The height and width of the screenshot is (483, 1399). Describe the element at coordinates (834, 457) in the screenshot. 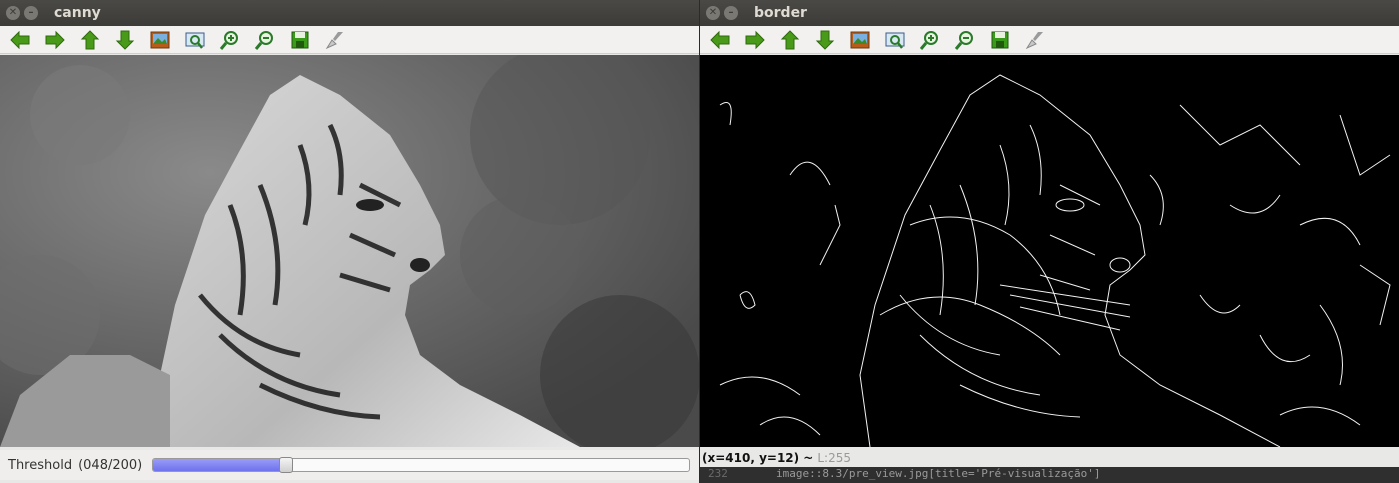

I see `pixel-luminance: L:255` at that location.